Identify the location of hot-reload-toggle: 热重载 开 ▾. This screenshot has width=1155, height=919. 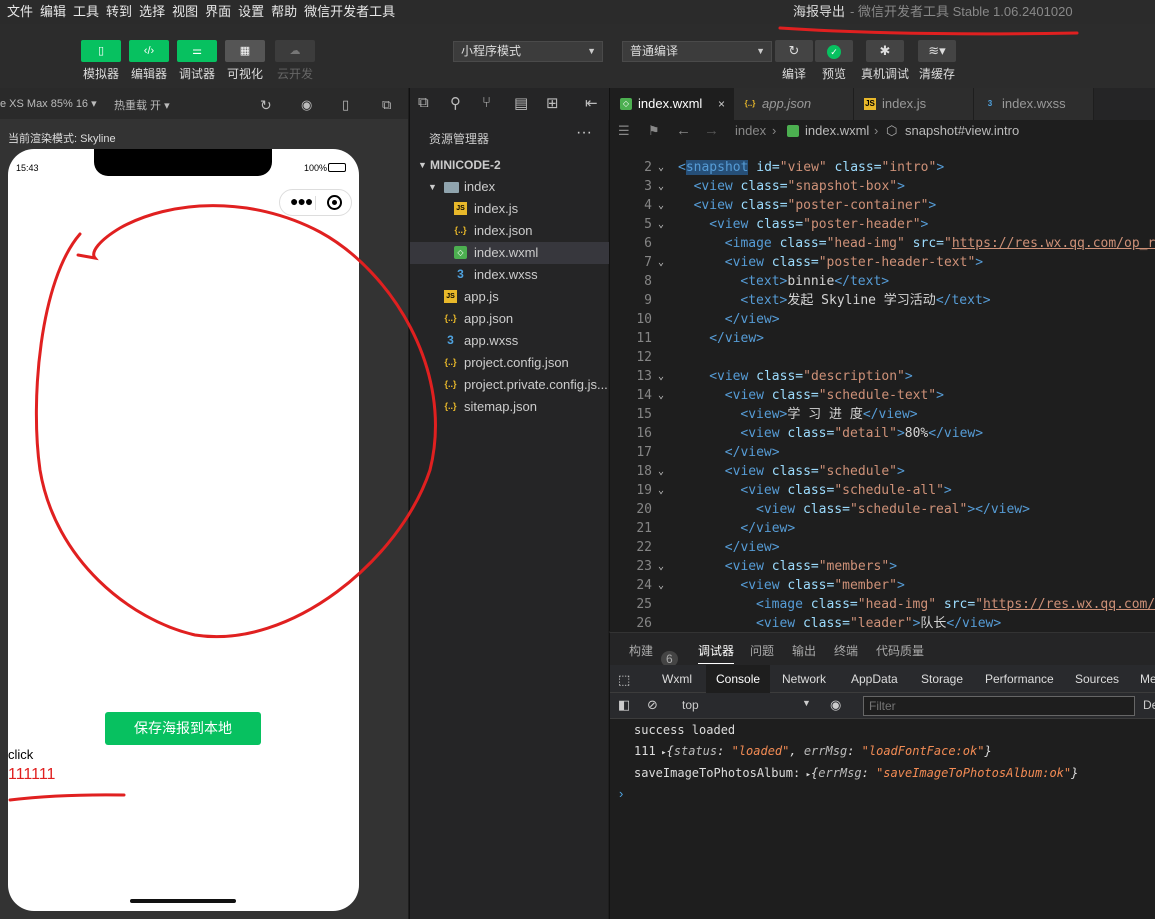
(142, 105).